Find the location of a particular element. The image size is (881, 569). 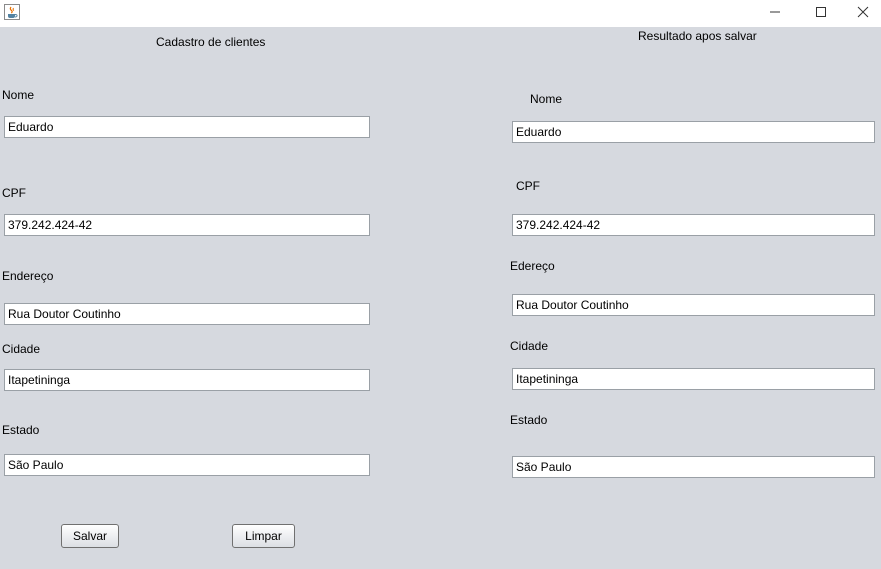

minimize-icon is located at coordinates (775, 13).